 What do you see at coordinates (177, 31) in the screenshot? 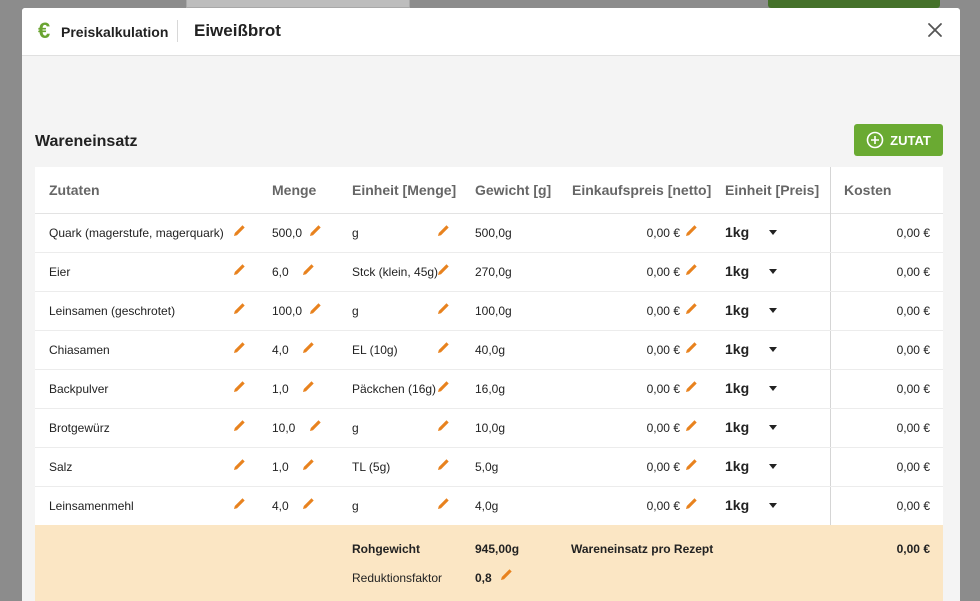
I see `header-divider` at bounding box center [177, 31].